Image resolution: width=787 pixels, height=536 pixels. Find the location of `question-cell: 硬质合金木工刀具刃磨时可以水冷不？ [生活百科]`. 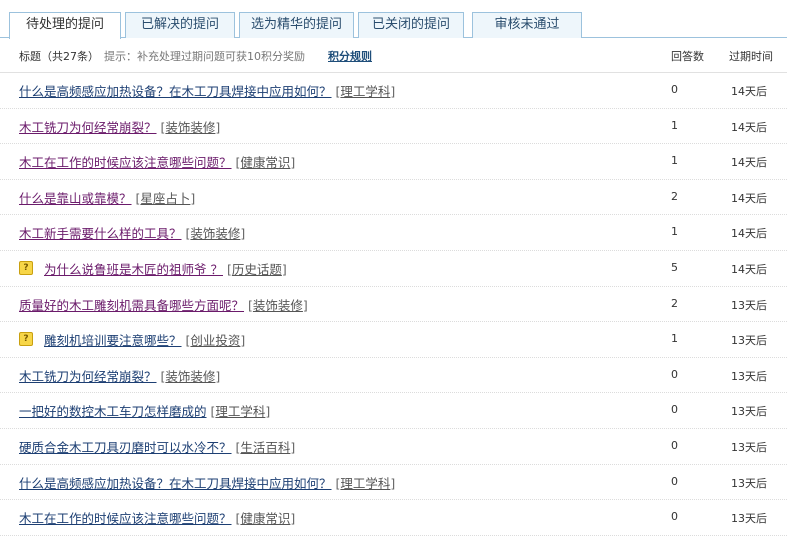

question-cell: 硬质合金木工刀具刃磨时可以水冷不？ [生活百科] is located at coordinates (157, 446).